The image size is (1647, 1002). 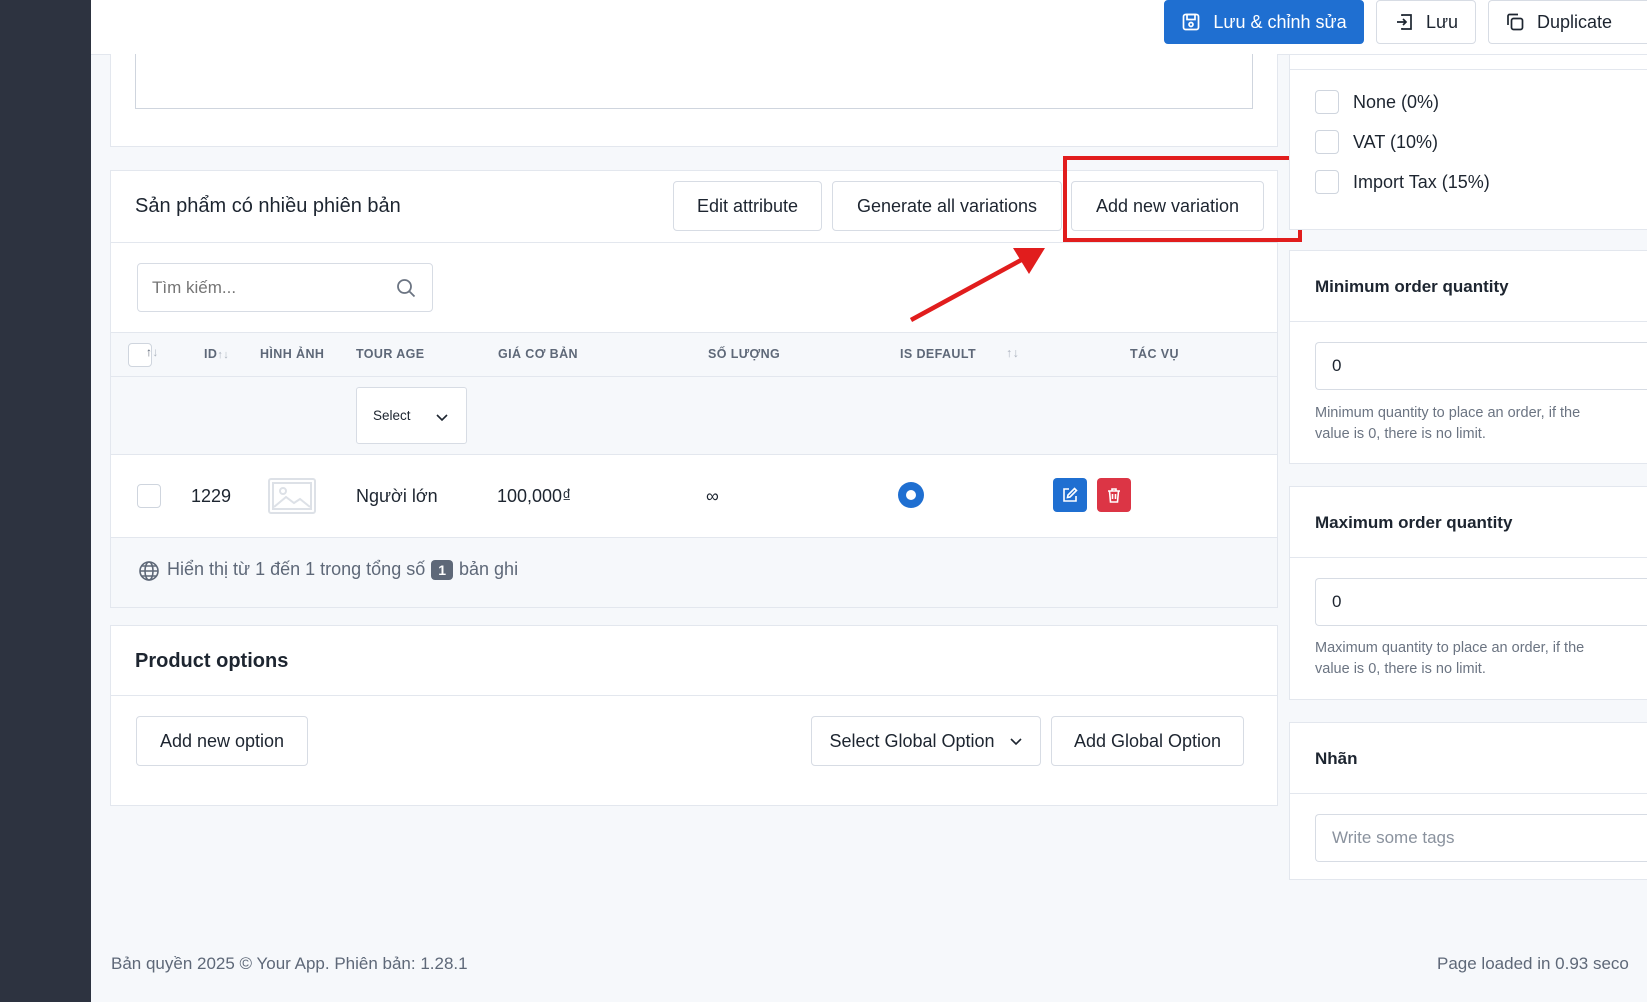 I want to click on sign-in-icon, so click(x=1404, y=22).